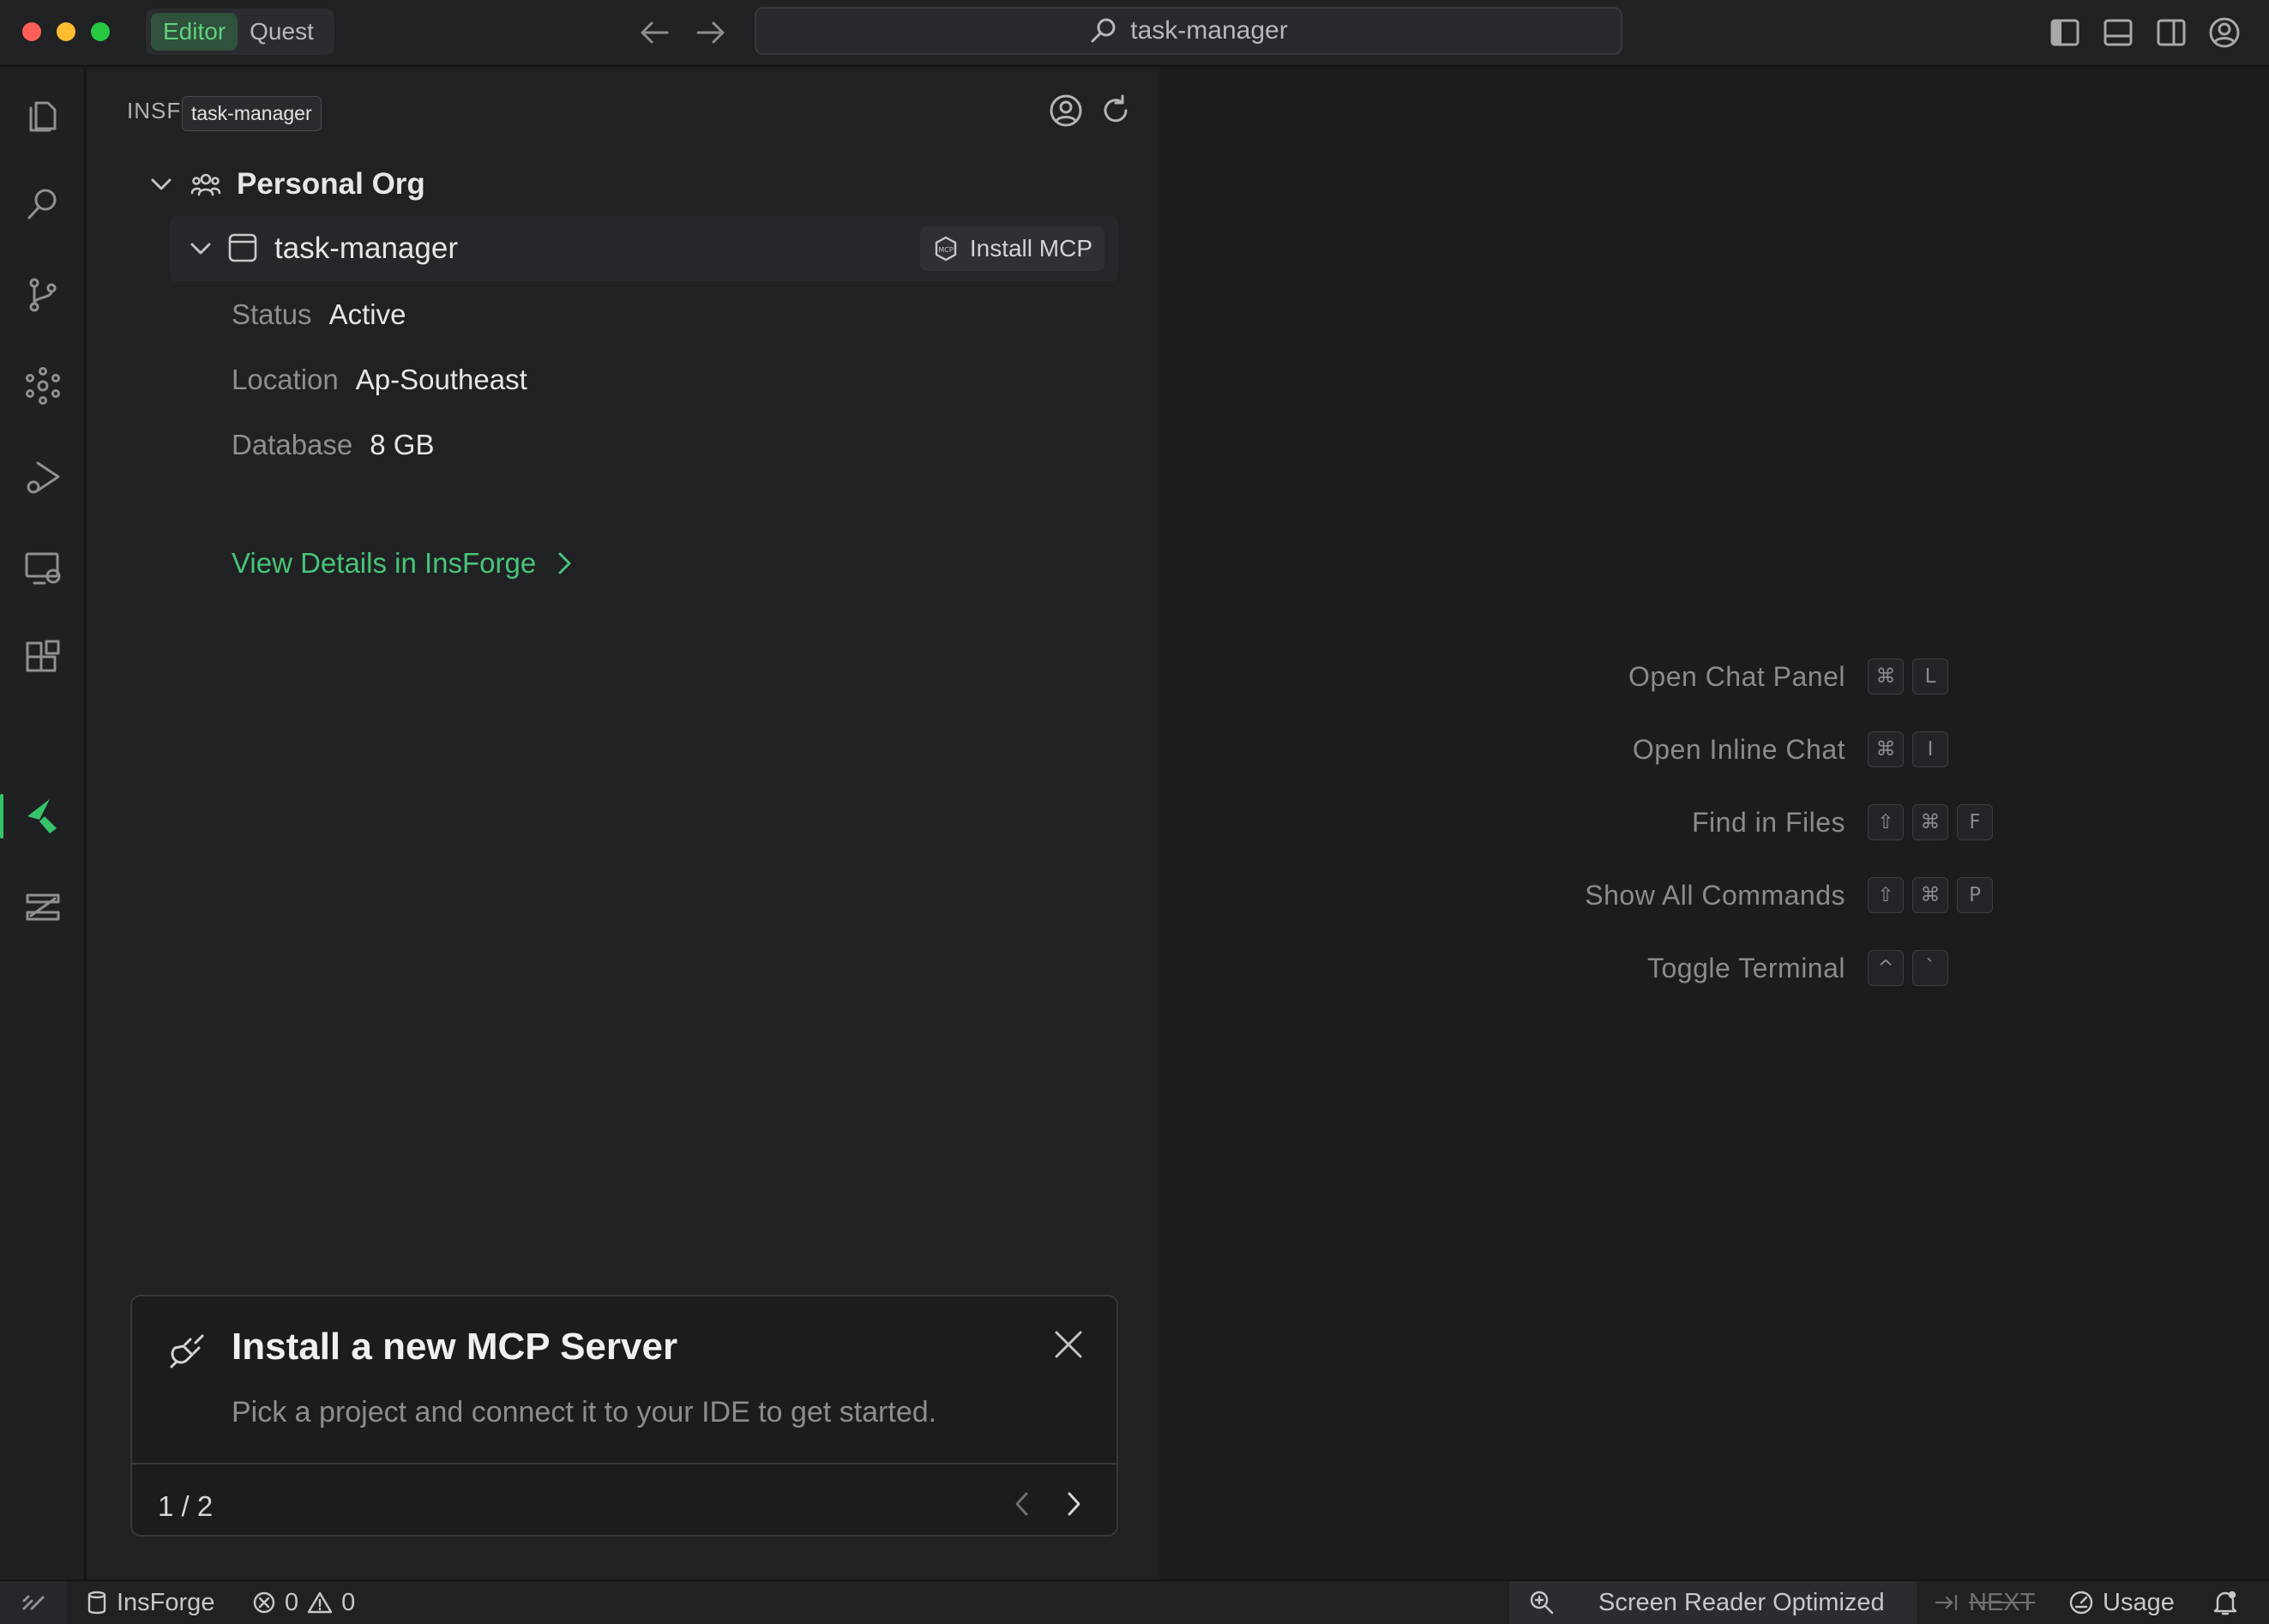 The height and width of the screenshot is (1624, 2269). What do you see at coordinates (1, 816) in the screenshot?
I see `active-view-indicator` at bounding box center [1, 816].